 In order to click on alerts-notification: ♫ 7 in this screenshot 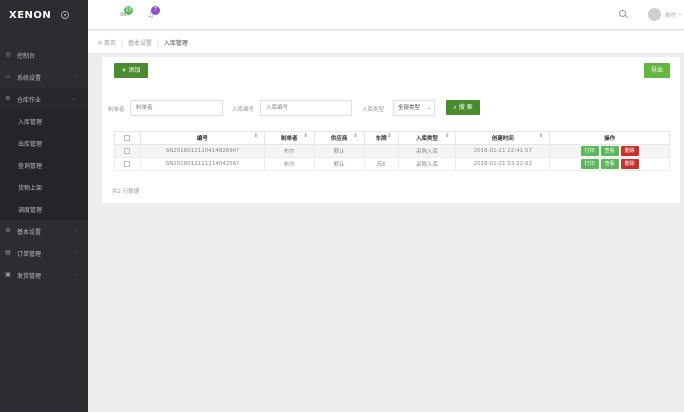, I will do `click(153, 12)`.